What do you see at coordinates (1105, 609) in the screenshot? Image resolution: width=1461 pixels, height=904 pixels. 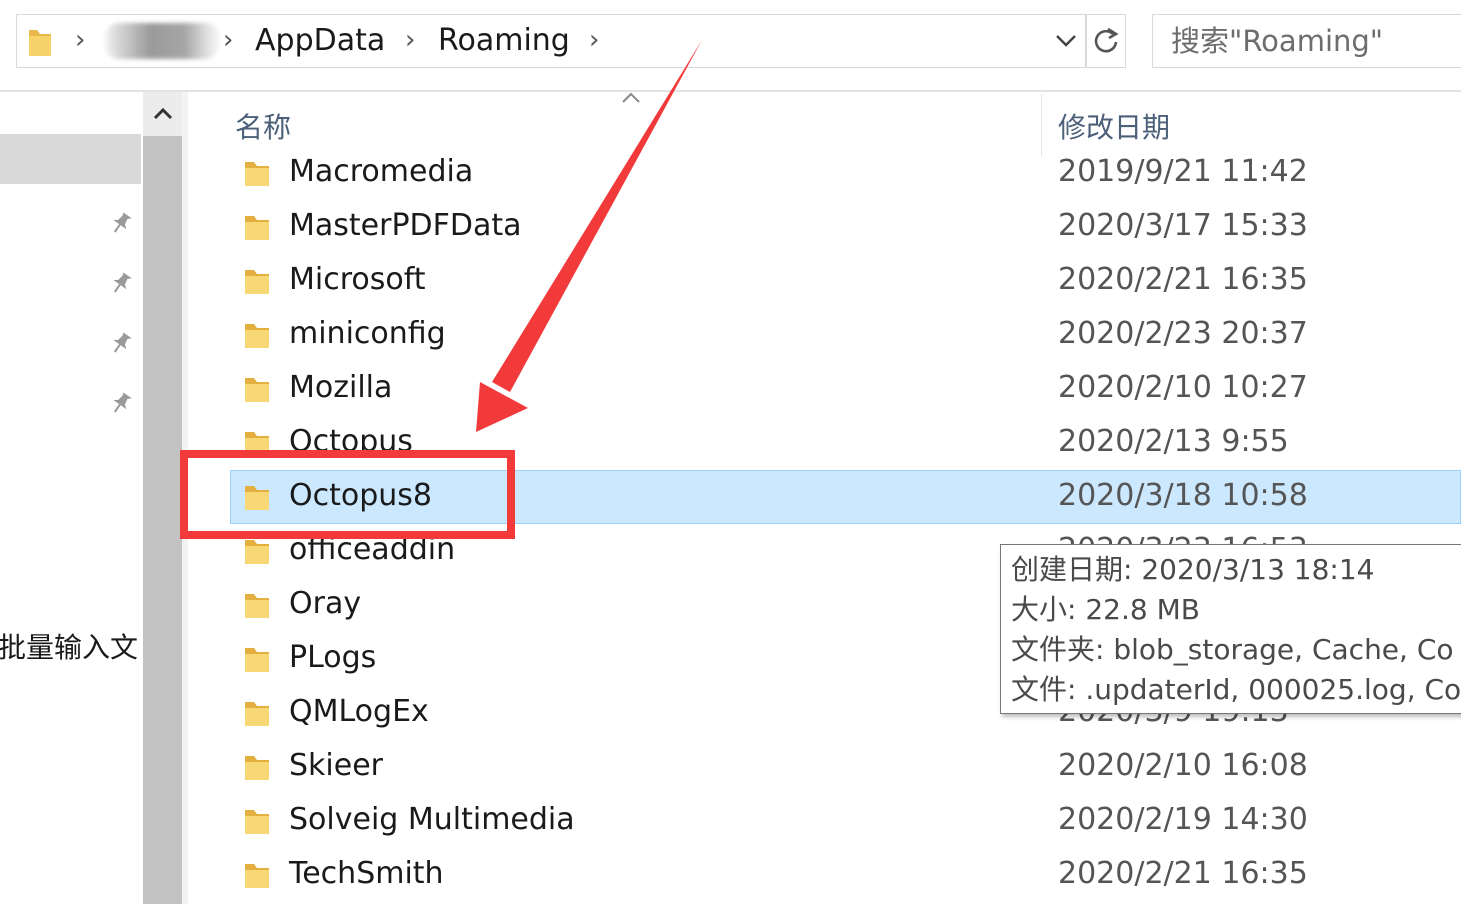 I see `tooltip-size: 大小: 22.8 MB` at bounding box center [1105, 609].